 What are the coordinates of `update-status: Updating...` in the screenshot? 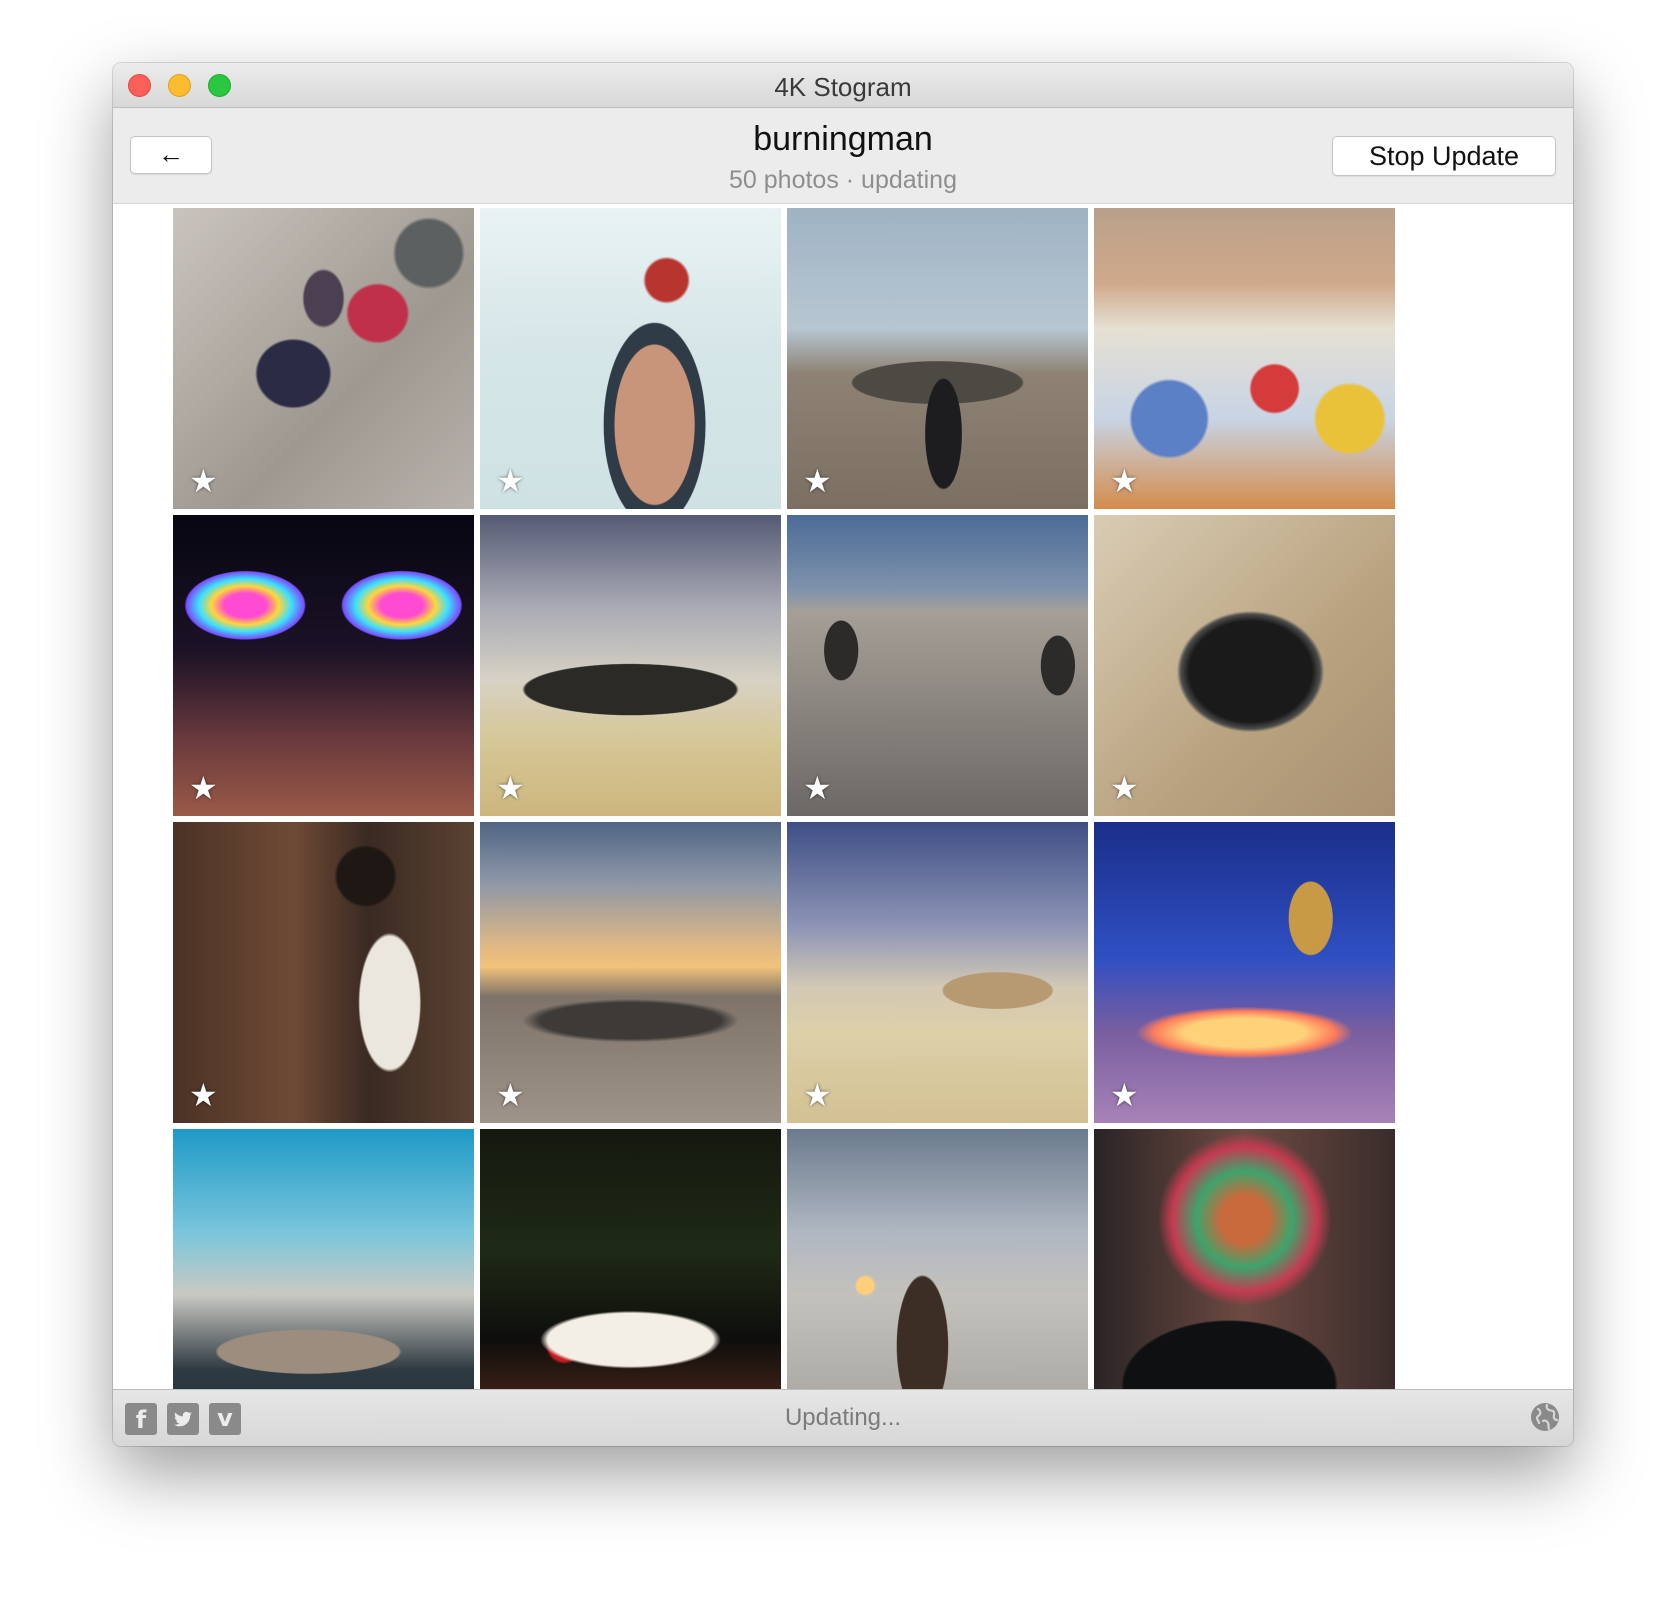 It's located at (843, 1417).